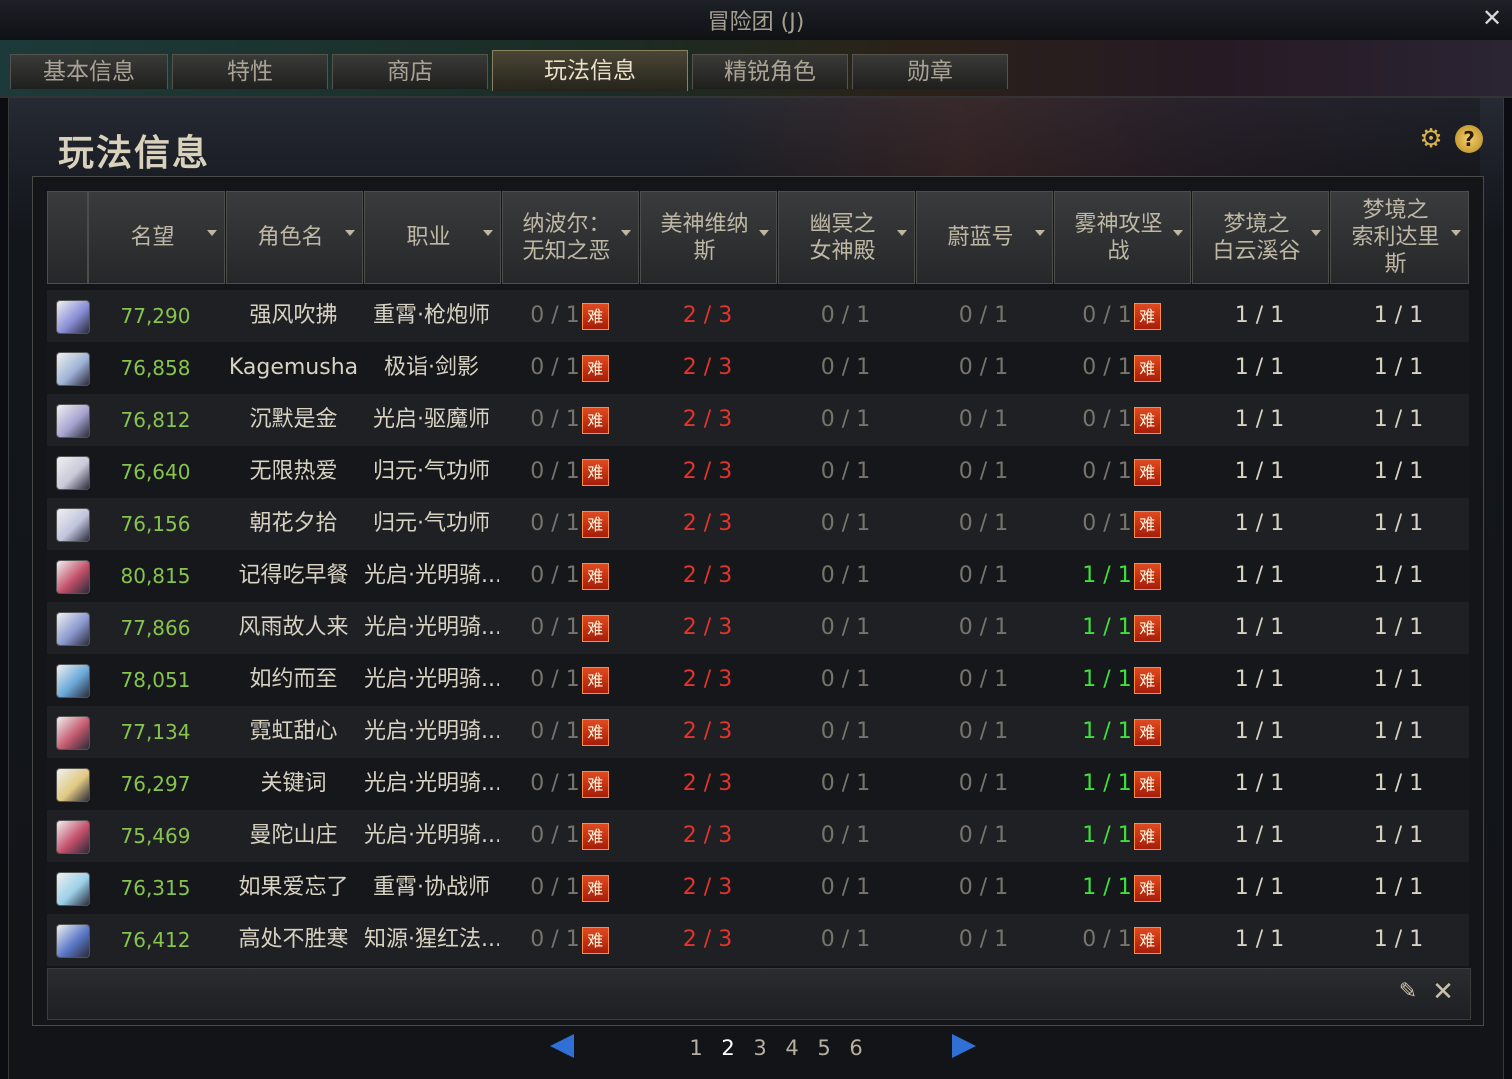  I want to click on header-dungeon-5: 雾神攻坚 战, so click(1122, 237).